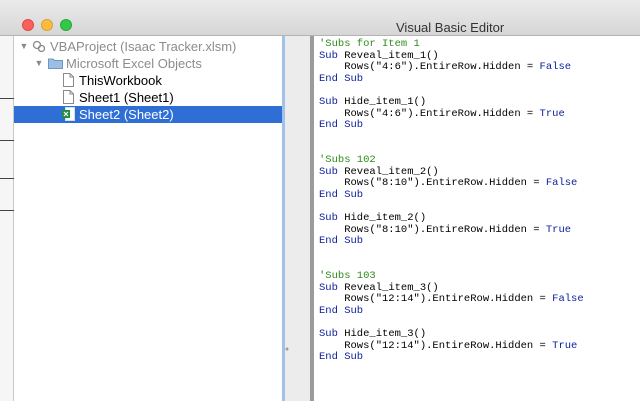 The height and width of the screenshot is (401, 640). I want to click on code-line: Sub Hide_item_2(), so click(372, 218).